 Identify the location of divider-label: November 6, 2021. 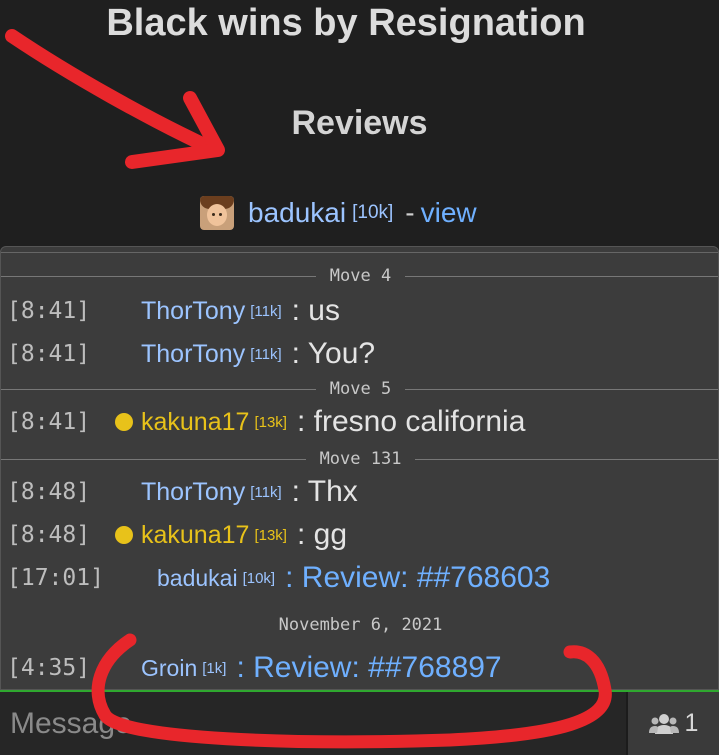
(360, 625).